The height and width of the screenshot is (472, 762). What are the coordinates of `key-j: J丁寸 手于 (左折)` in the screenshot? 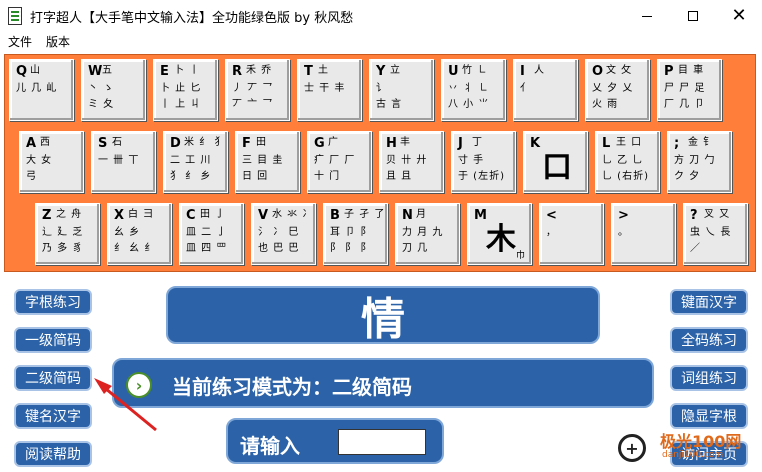 It's located at (483, 162).